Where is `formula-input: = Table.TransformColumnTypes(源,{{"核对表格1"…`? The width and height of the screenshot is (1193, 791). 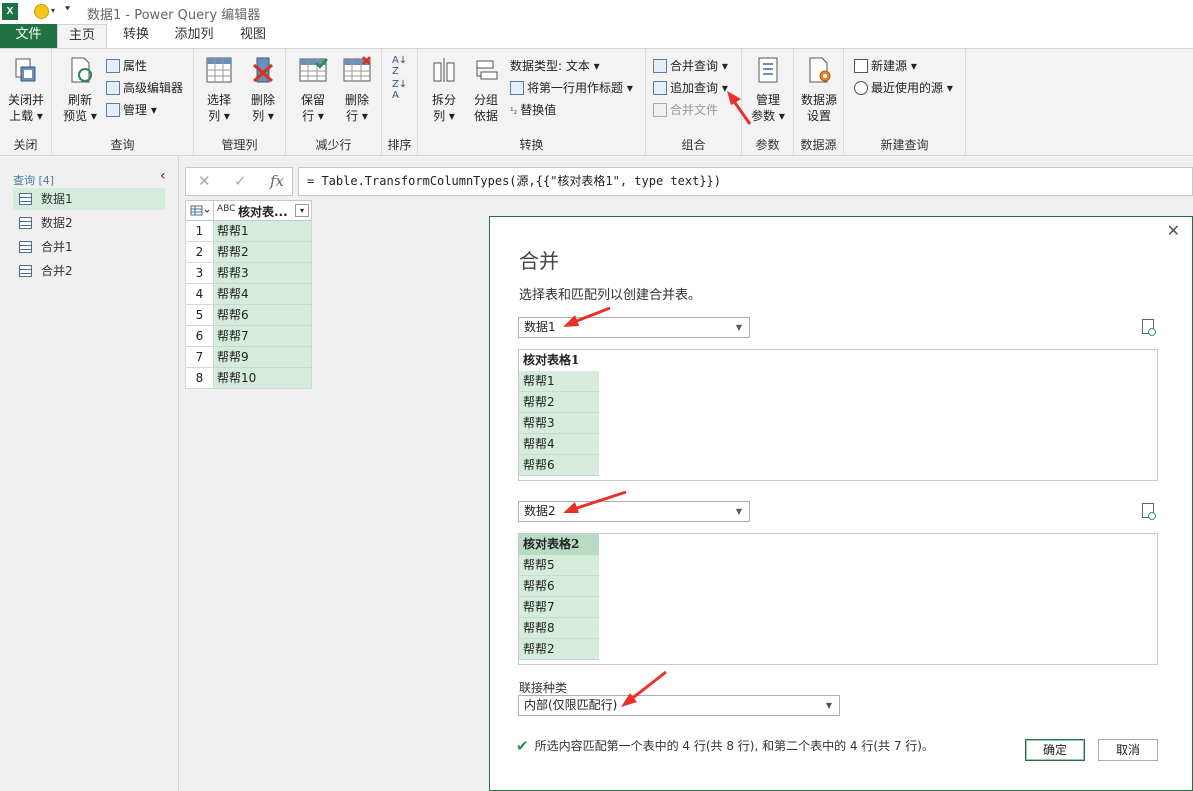
formula-input: = Table.TransformColumnTypes(源,{{"核对表格1"… is located at coordinates (745, 181).